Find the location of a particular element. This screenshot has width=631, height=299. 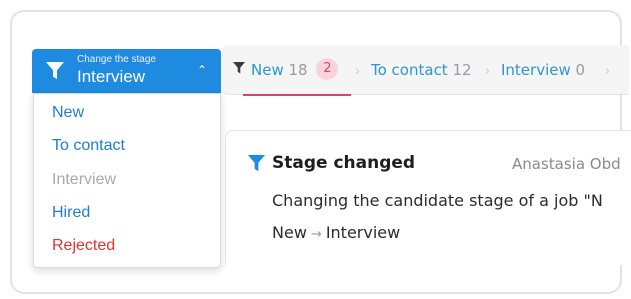

transition-from: New is located at coordinates (289, 232).